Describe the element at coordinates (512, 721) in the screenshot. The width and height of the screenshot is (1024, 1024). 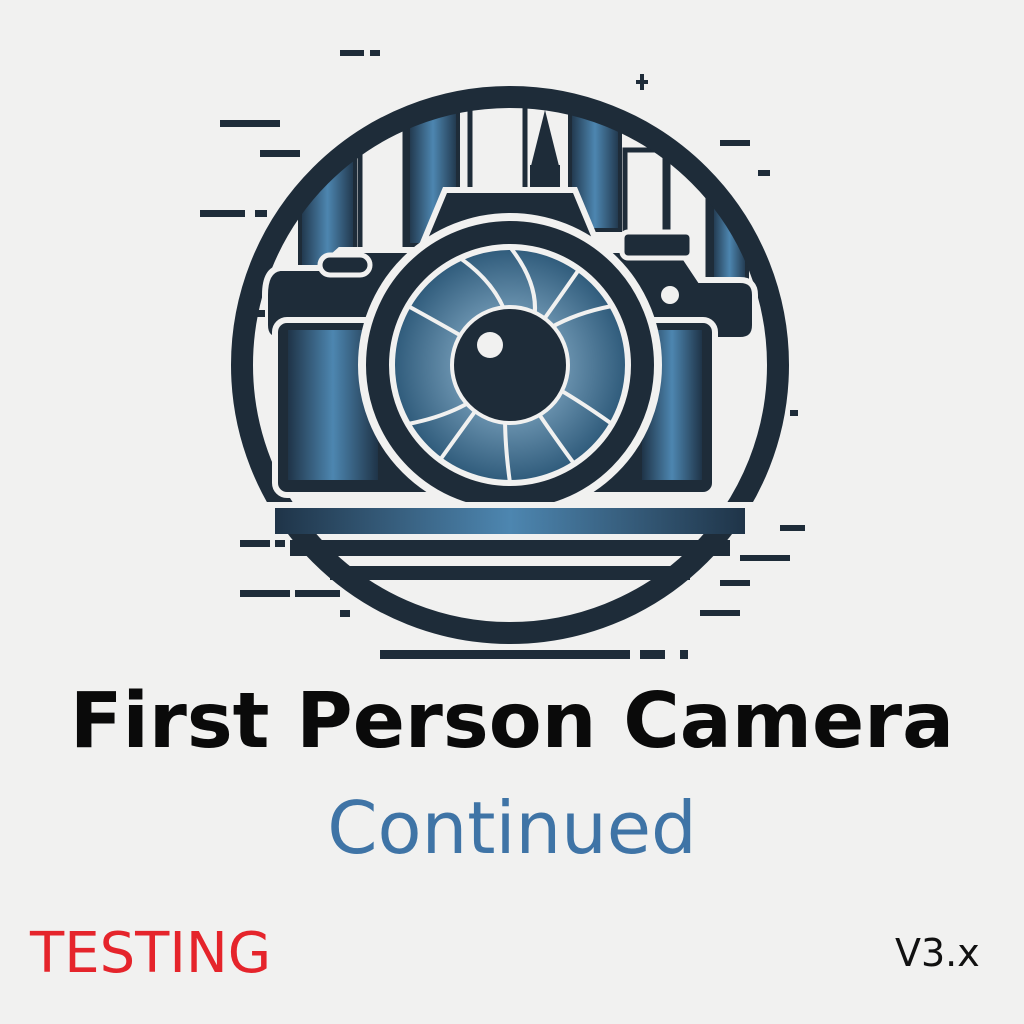
I see `app-title: First Person Camera` at that location.